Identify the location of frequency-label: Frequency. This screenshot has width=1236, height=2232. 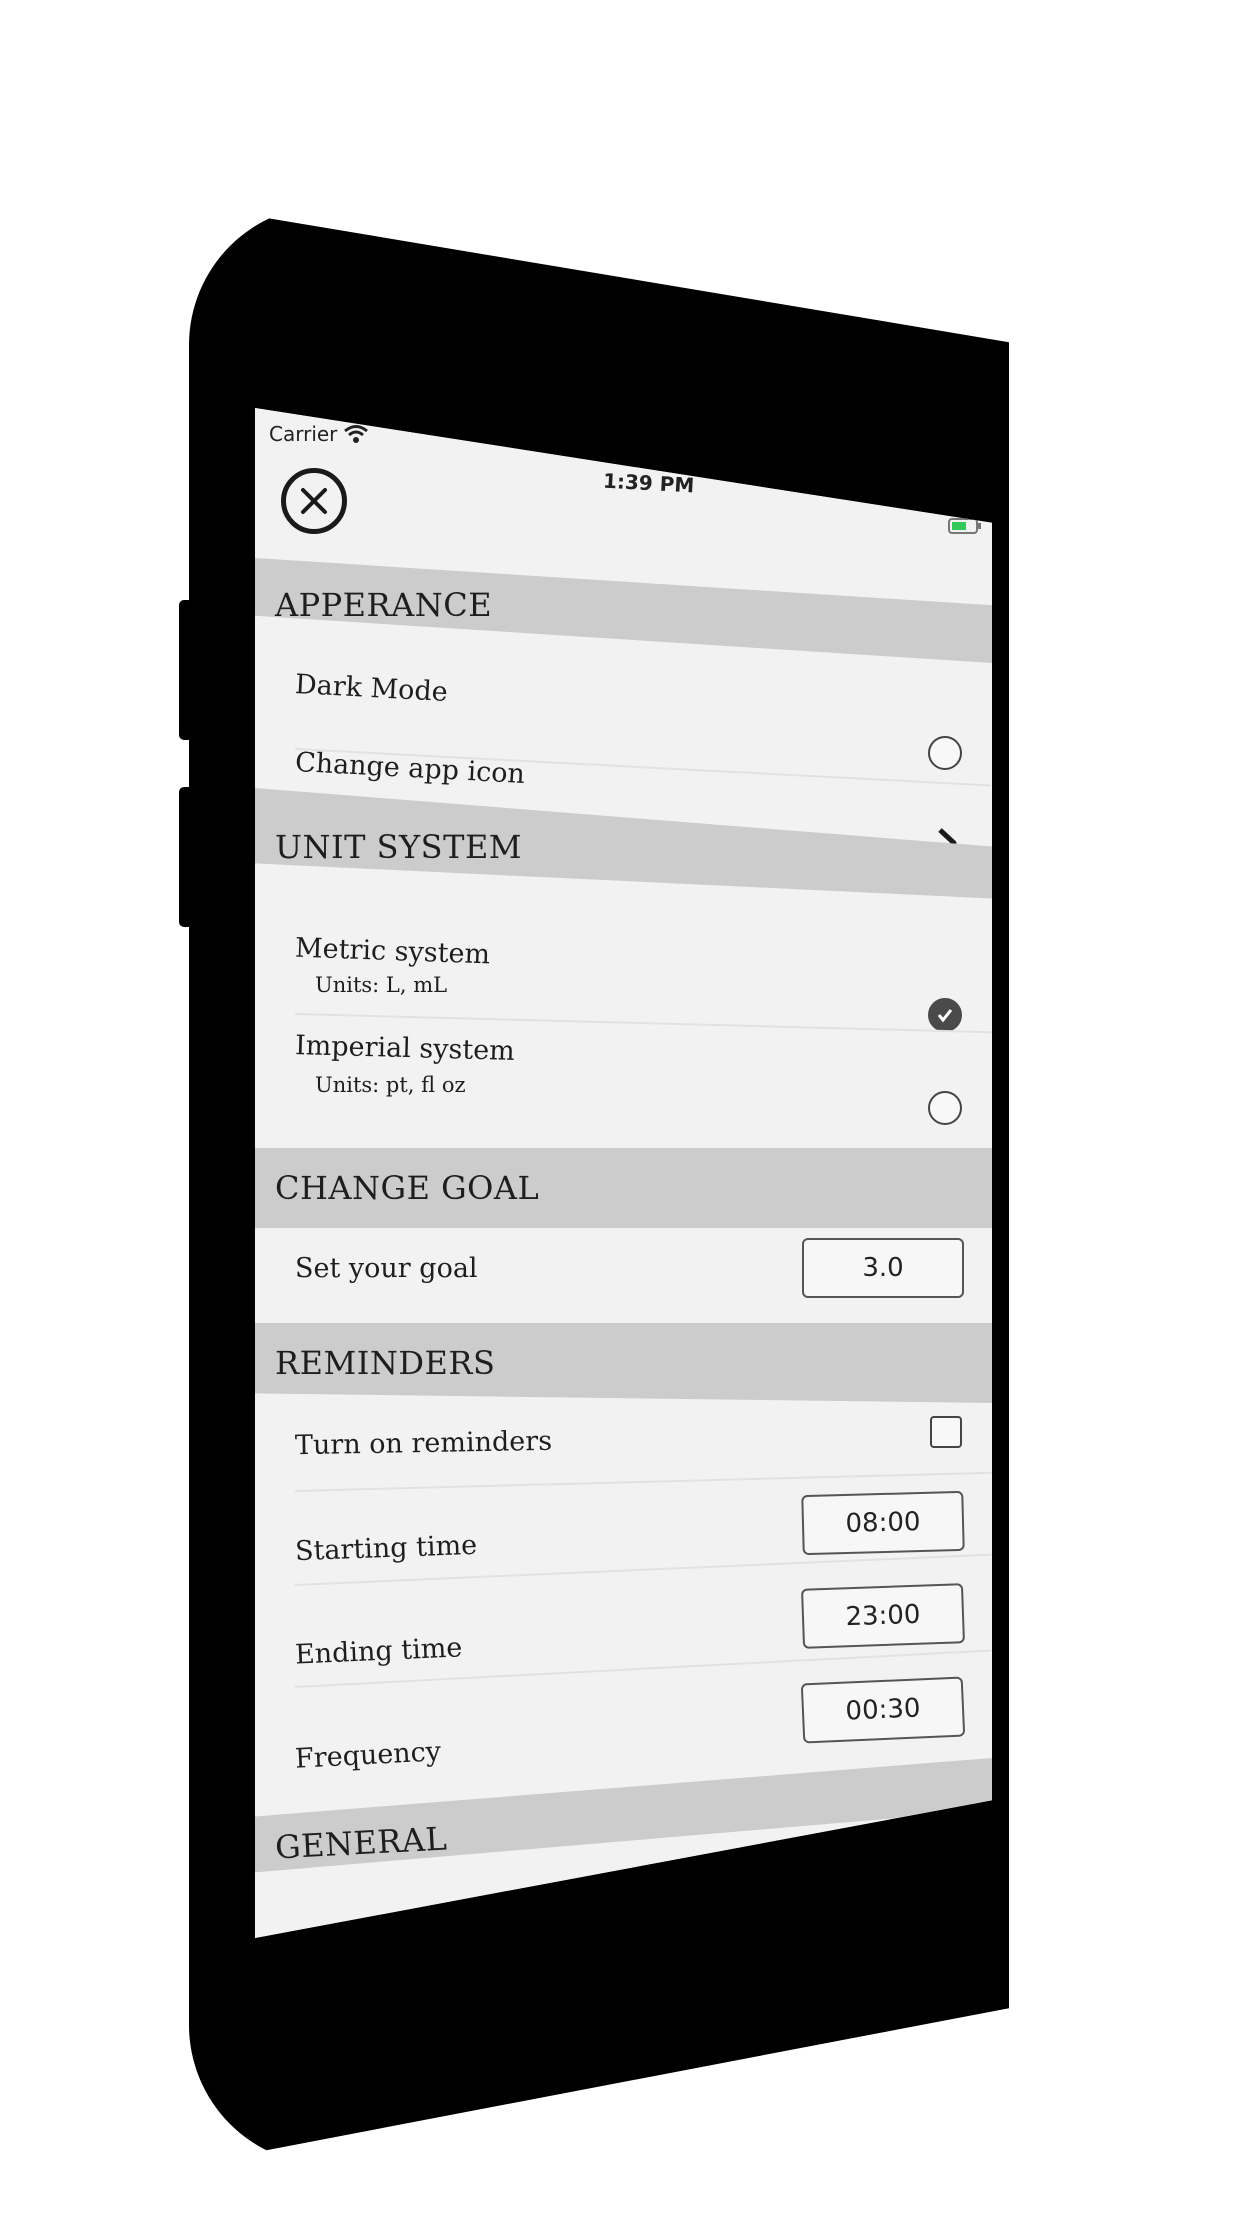
(368, 1755).